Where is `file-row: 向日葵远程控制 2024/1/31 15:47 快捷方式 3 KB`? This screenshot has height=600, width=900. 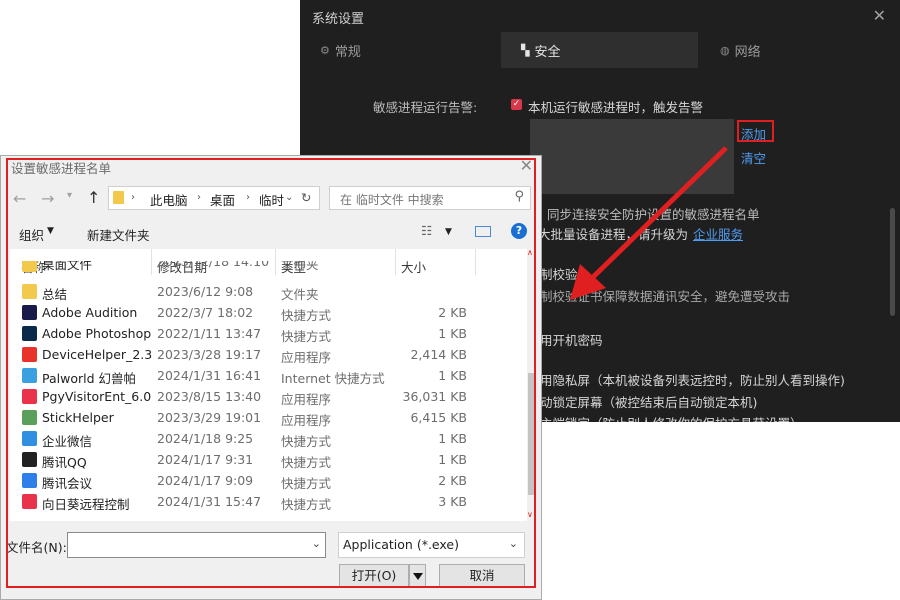
file-row: 向日葵远程控制 2024/1/31 15:47 快捷方式 3 KB is located at coordinates (265, 502).